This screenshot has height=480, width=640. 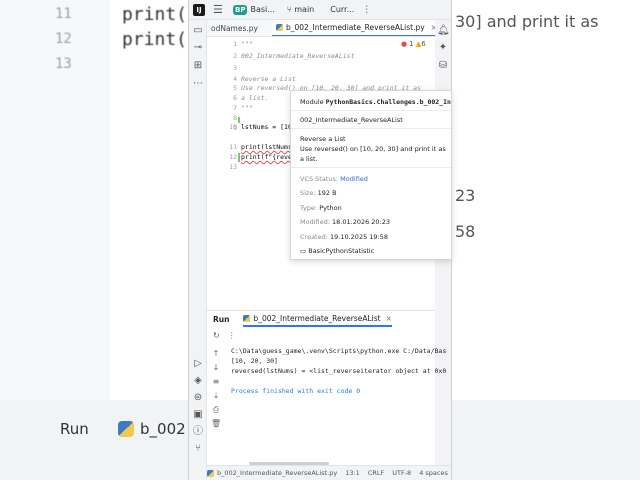 What do you see at coordinates (354, 179) in the screenshot?
I see `vcs-value: Modified` at bounding box center [354, 179].